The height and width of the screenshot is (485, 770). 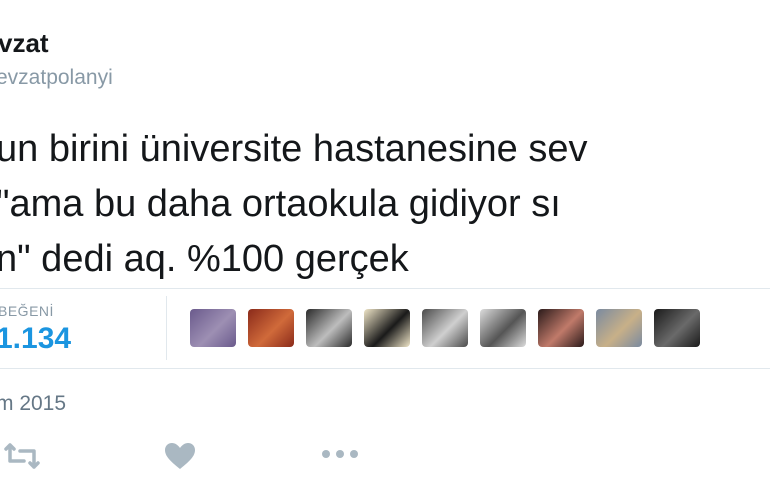 I want to click on stats-separator, so click(x=166, y=328).